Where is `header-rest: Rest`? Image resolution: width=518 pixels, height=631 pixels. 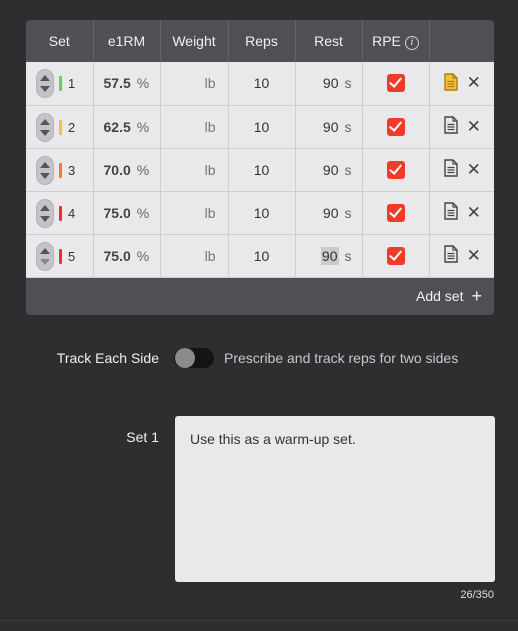
header-rest: Rest is located at coordinates (329, 41).